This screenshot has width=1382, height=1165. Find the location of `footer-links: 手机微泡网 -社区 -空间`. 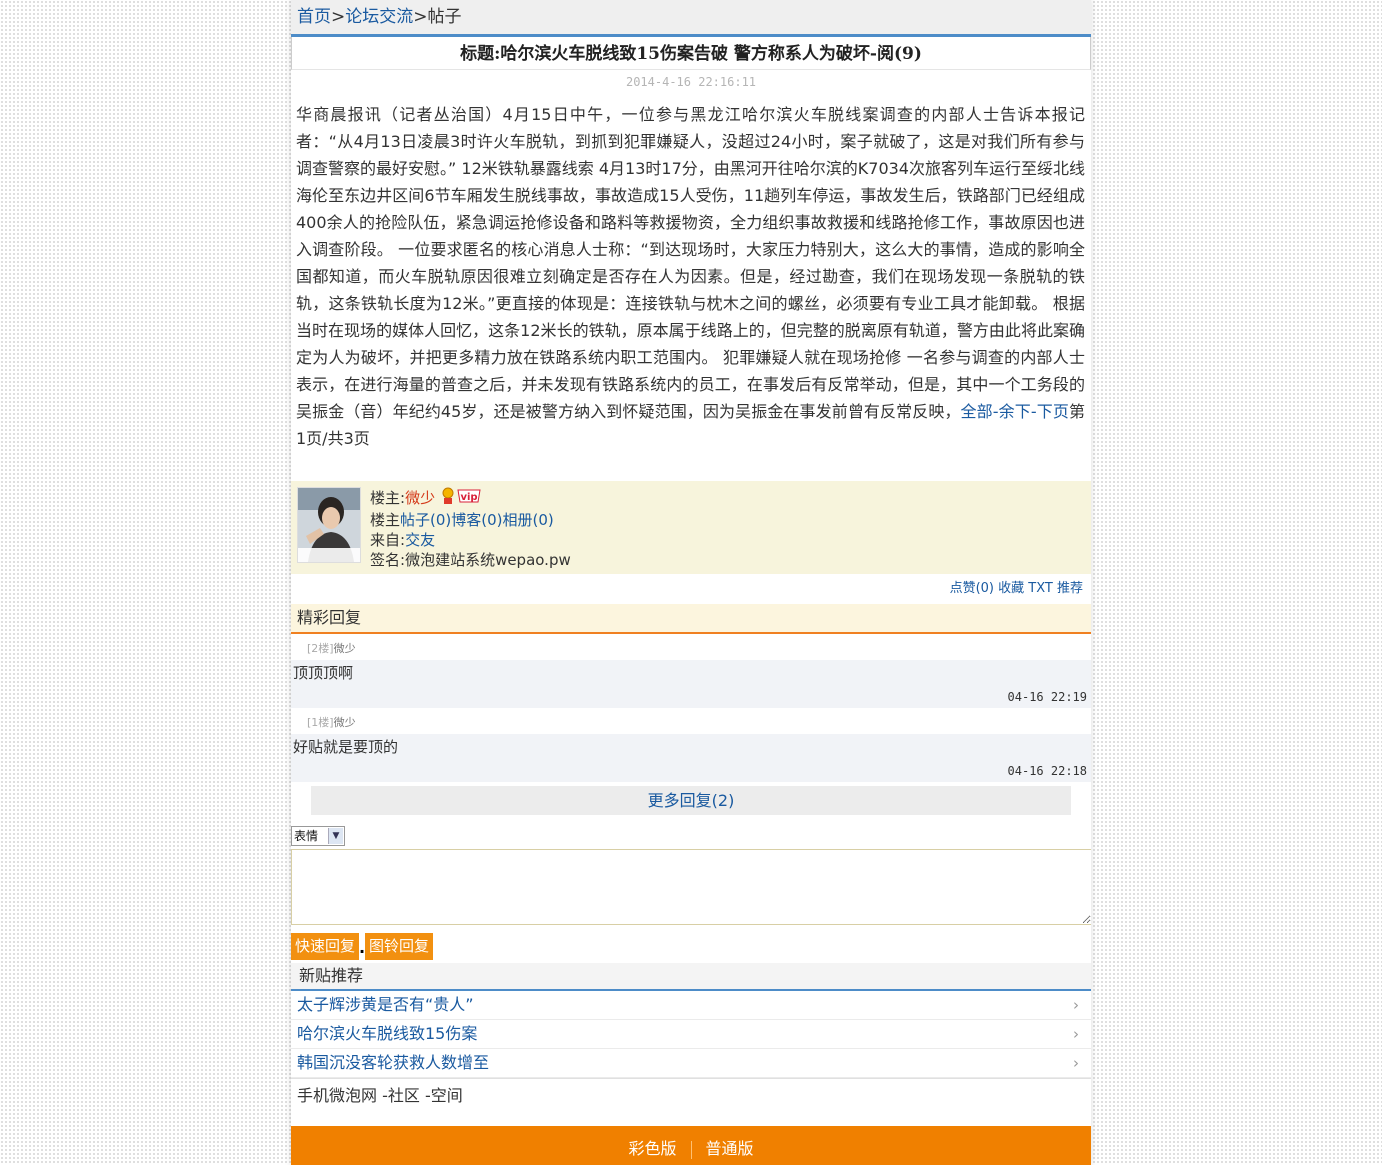

footer-links: 手机微泡网 -社区 -空间 is located at coordinates (691, 1095).